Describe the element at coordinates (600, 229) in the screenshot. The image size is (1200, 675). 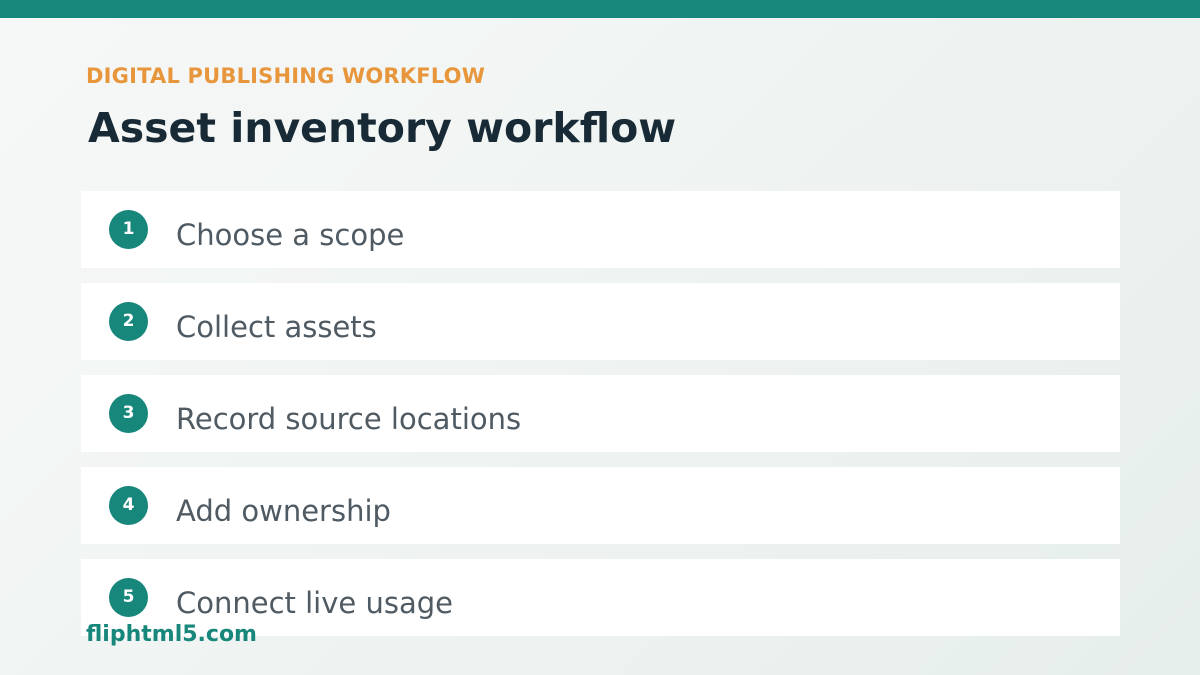
I see `workflow-step-1: 1 Choose a scope` at that location.